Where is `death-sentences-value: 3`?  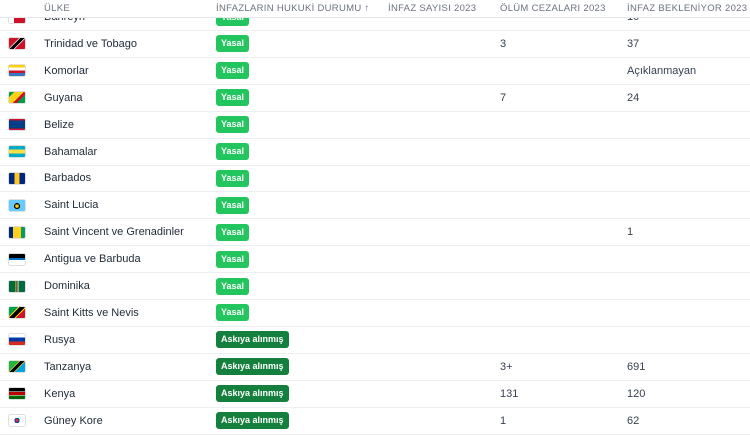 death-sentences-value: 3 is located at coordinates (503, 43).